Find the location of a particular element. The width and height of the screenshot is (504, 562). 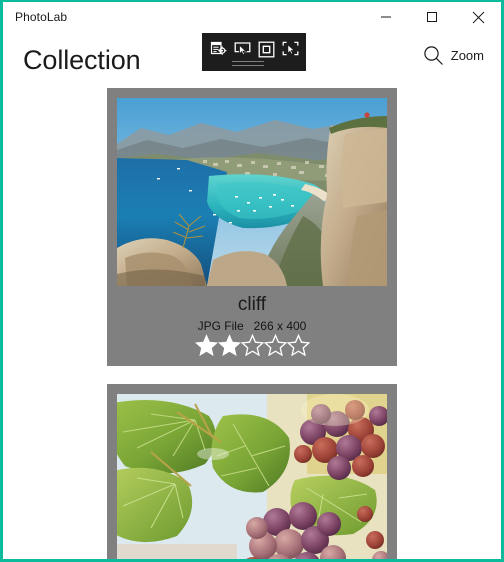

close-icon is located at coordinates (478, 17).